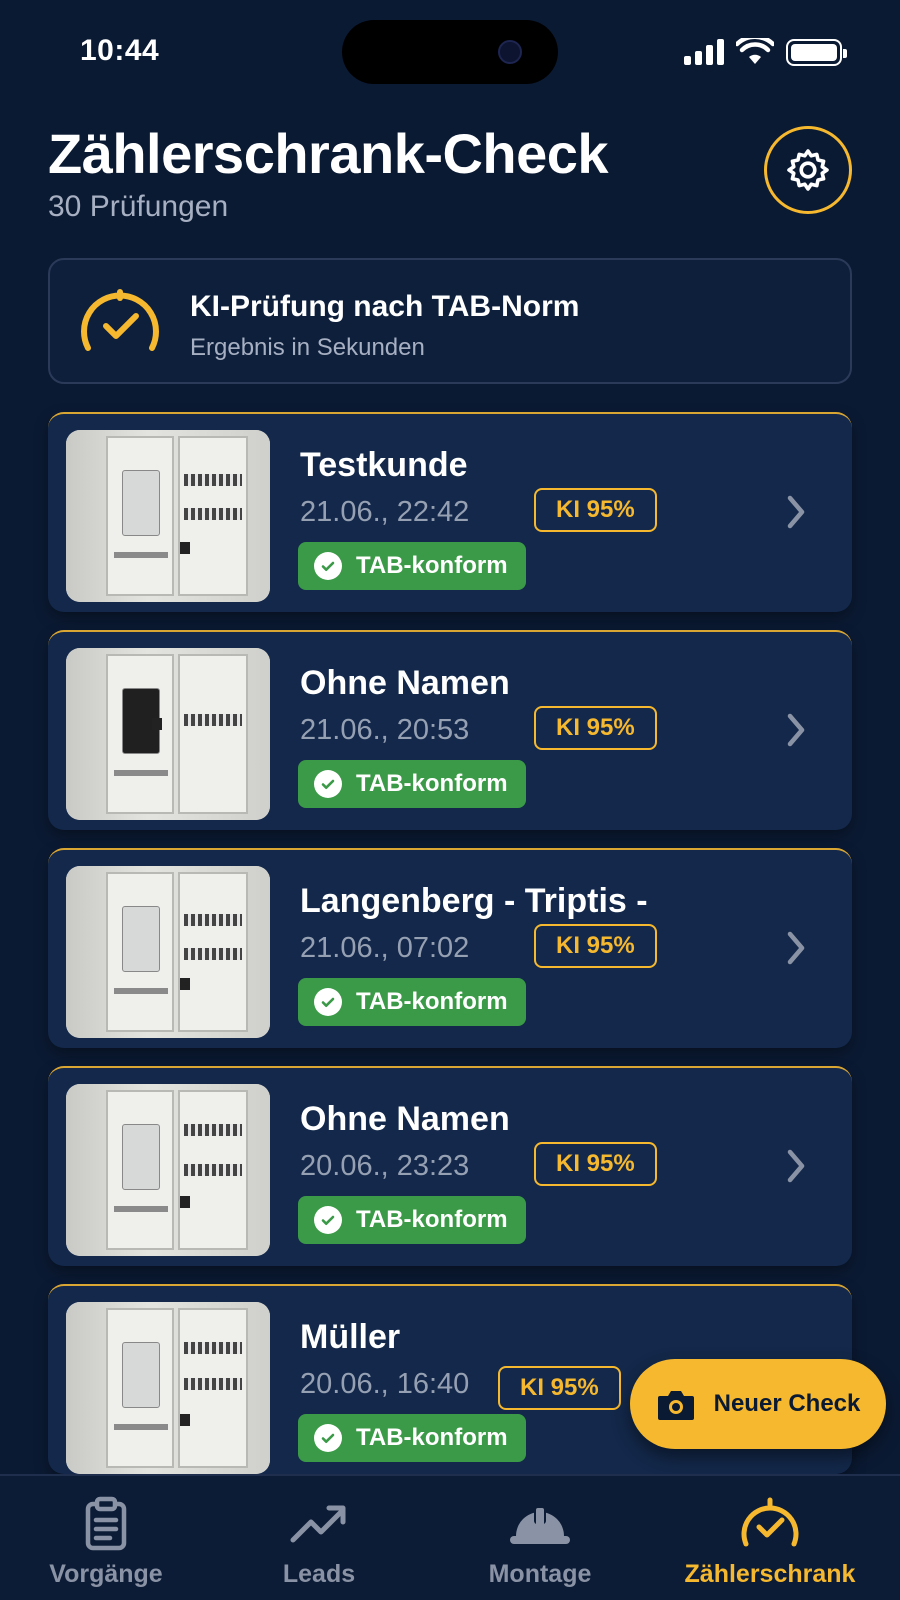 Image resolution: width=900 pixels, height=1600 pixels. I want to click on customer-name: Langenberg - Triptis -, so click(474, 901).